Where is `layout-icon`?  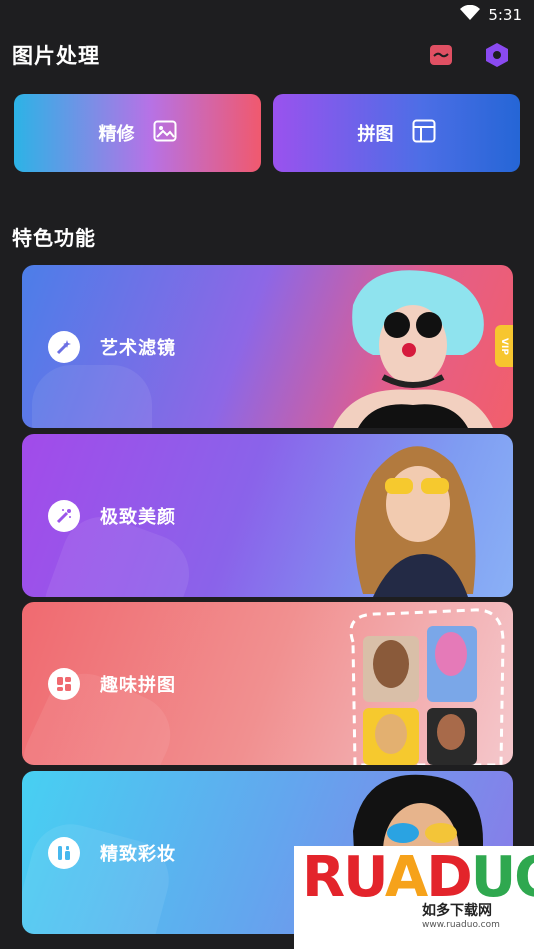 layout-icon is located at coordinates (424, 133).